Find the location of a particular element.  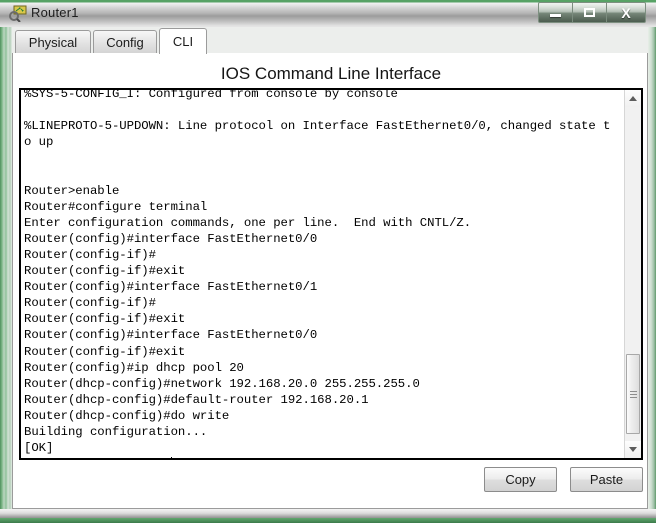

terminal-line: Router(config)#ip dhcp pool 20 is located at coordinates (134, 367).